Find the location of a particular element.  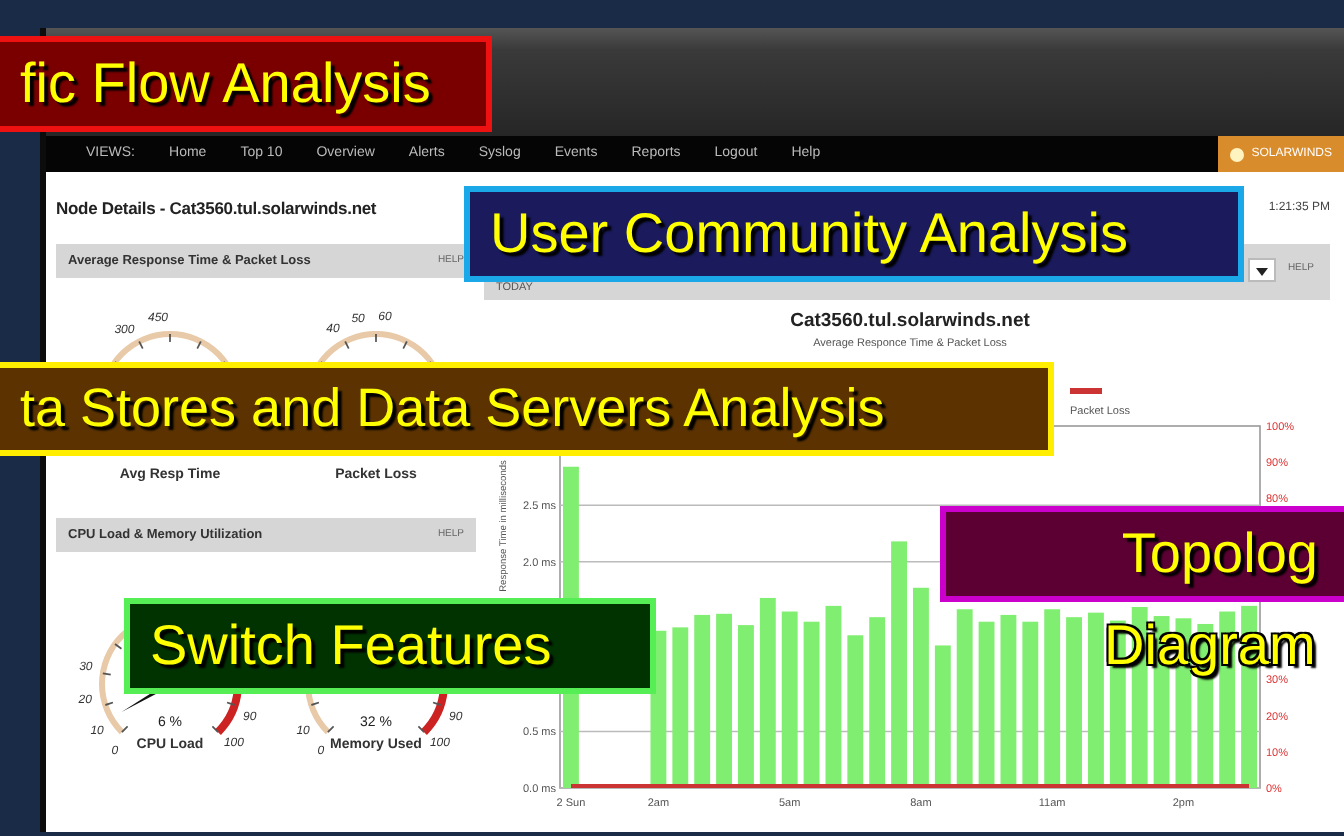

callout-label: fic Flow Analysis is located at coordinates (246, 84).